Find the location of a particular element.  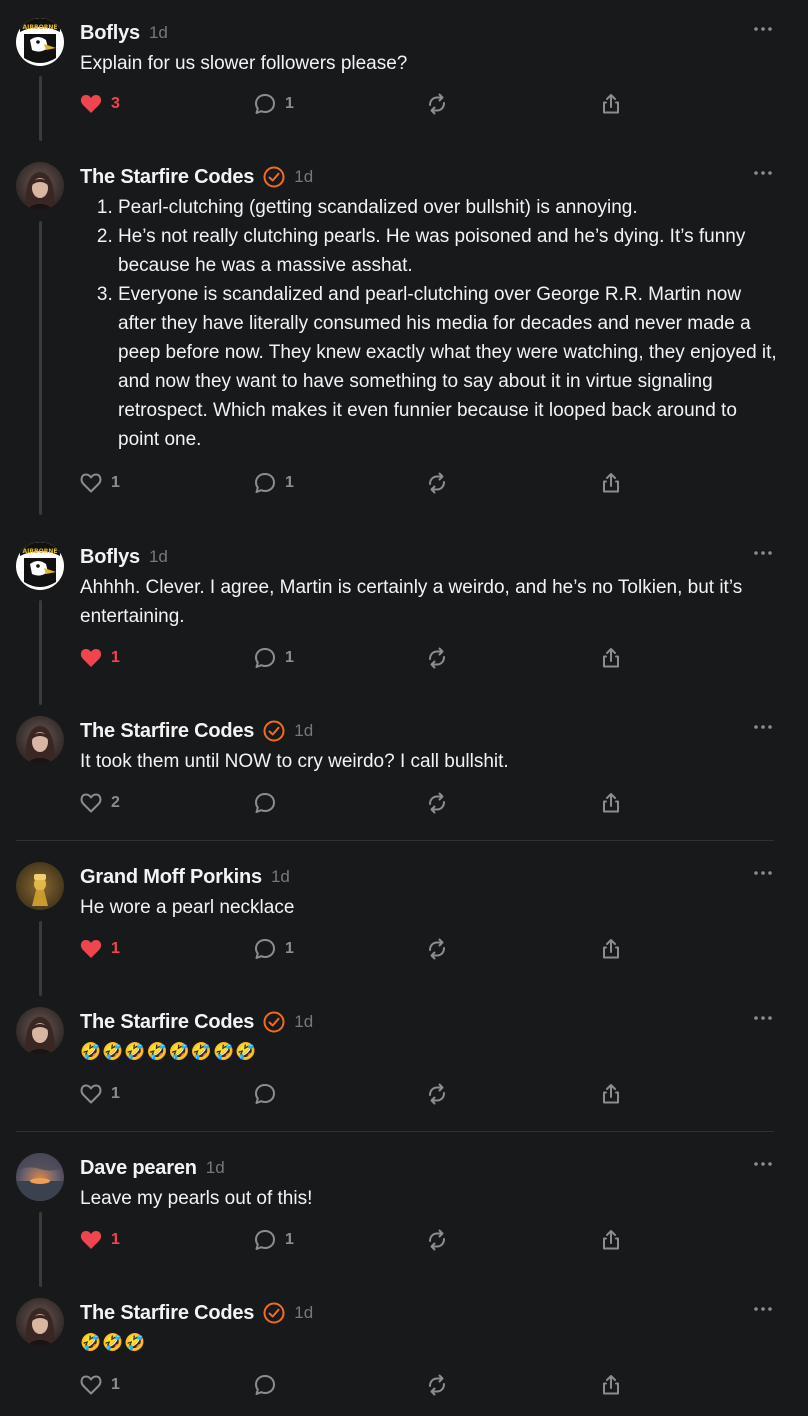

post-text: Explain for us slower followers please? is located at coordinates (244, 63).